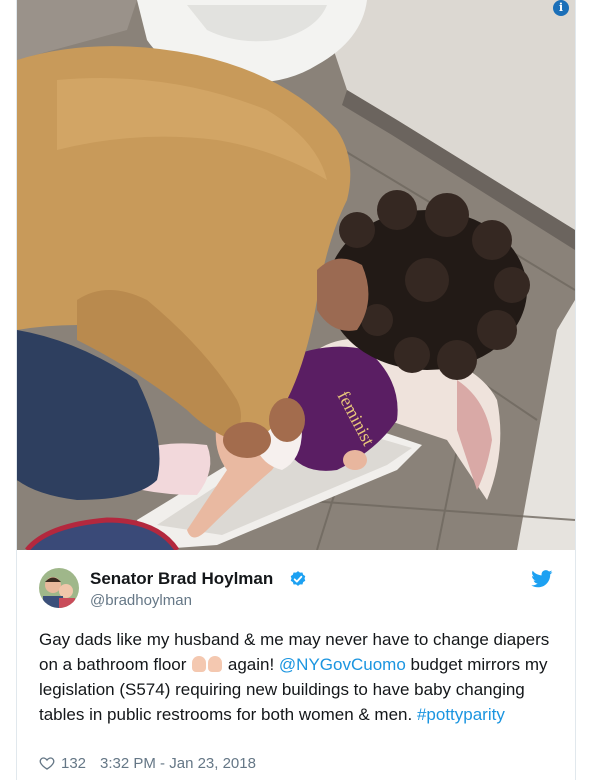 The width and height of the screenshot is (608, 780). What do you see at coordinates (561, 8) in the screenshot?
I see `info-icon: i` at bounding box center [561, 8].